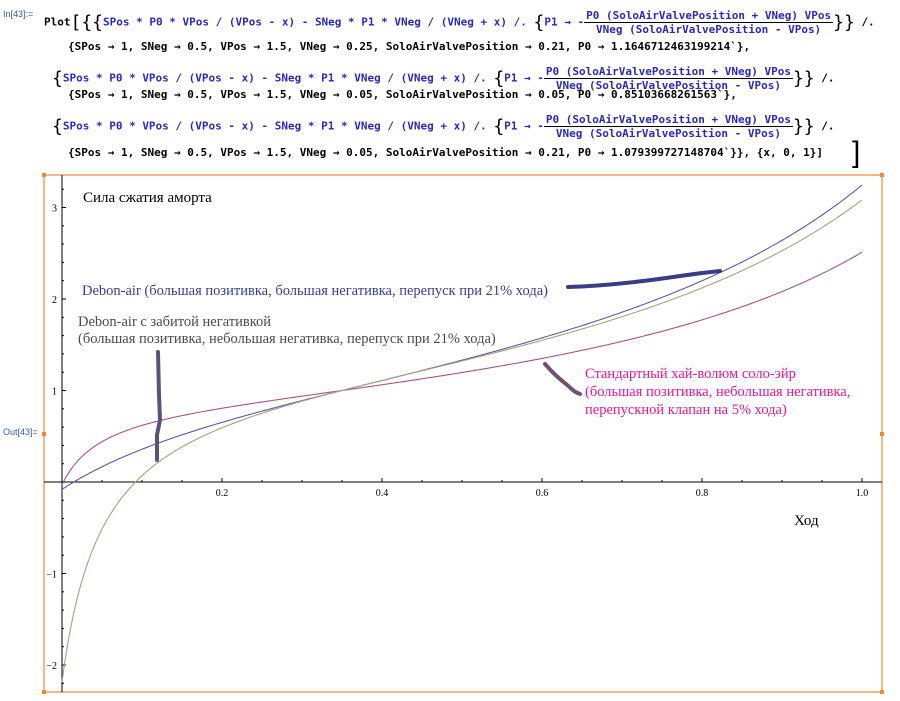 The width and height of the screenshot is (900, 701). I want to click on label-standard-desc-1: (большая позитивка, небольшая негативка,, so click(718, 392).